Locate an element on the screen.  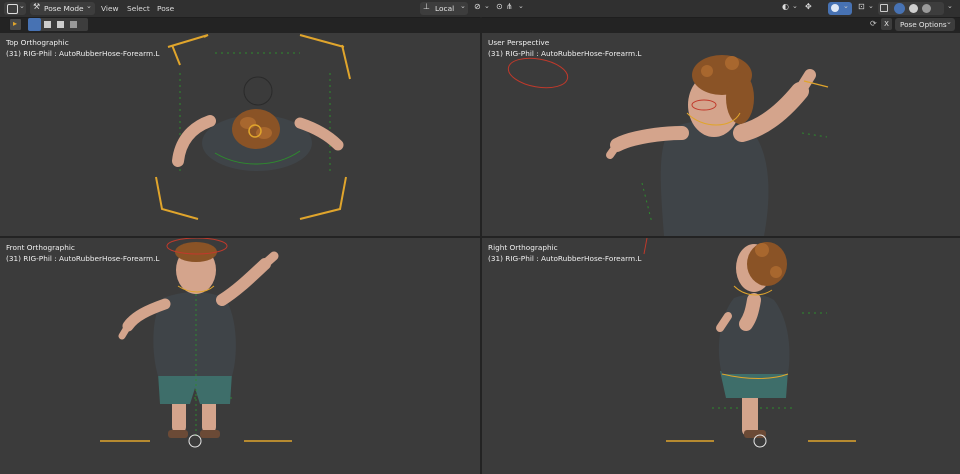
shading-group is located at coordinates (911, 8).